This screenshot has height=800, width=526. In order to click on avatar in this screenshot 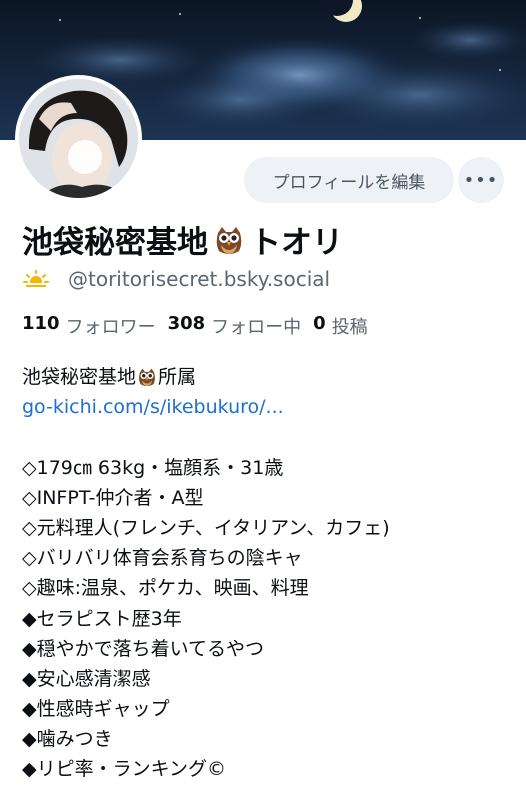, I will do `click(78, 138)`.